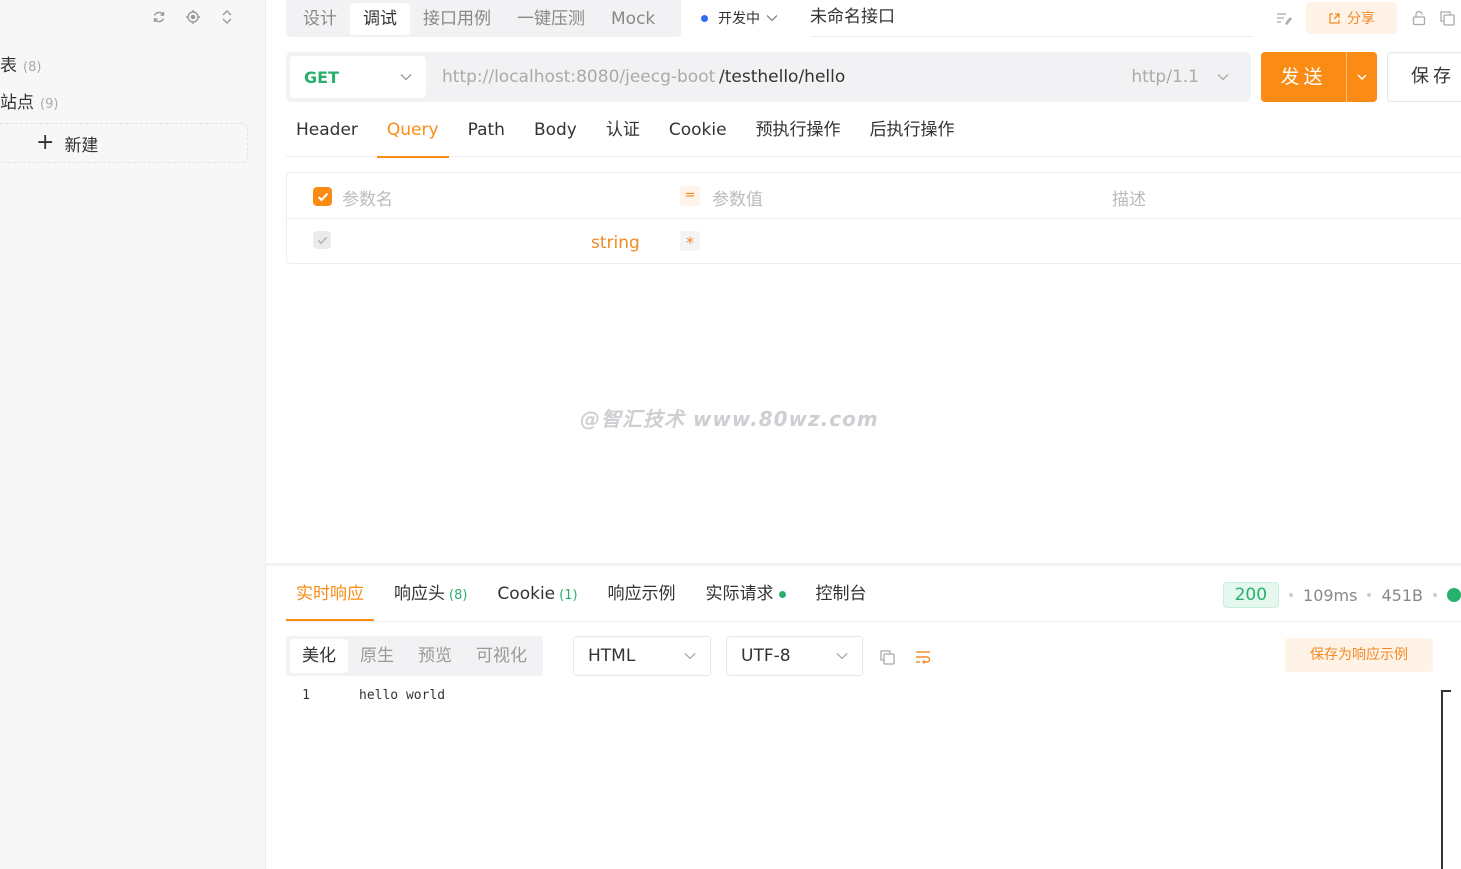  What do you see at coordinates (633, 19) in the screenshot?
I see `tab-mock: Mock` at bounding box center [633, 19].